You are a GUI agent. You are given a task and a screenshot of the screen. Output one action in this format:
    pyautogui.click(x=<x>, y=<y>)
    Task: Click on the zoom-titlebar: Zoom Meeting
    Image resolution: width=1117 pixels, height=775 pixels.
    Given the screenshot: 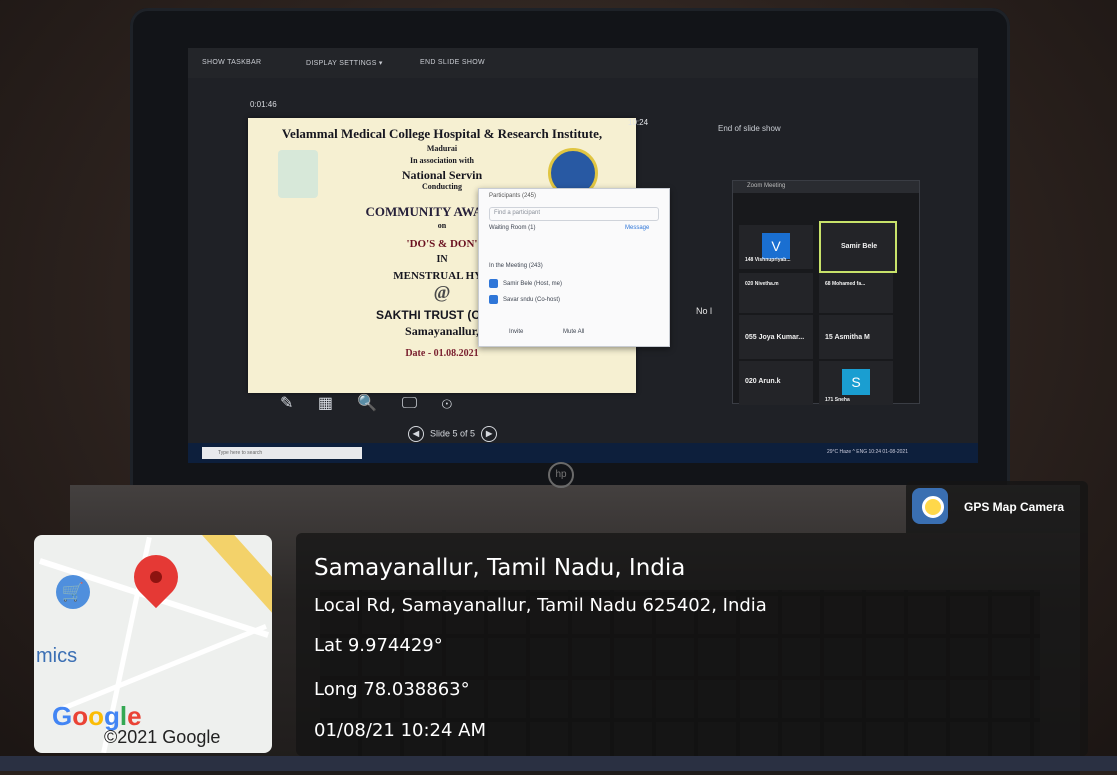 What is the action you would take?
    pyautogui.click(x=826, y=187)
    